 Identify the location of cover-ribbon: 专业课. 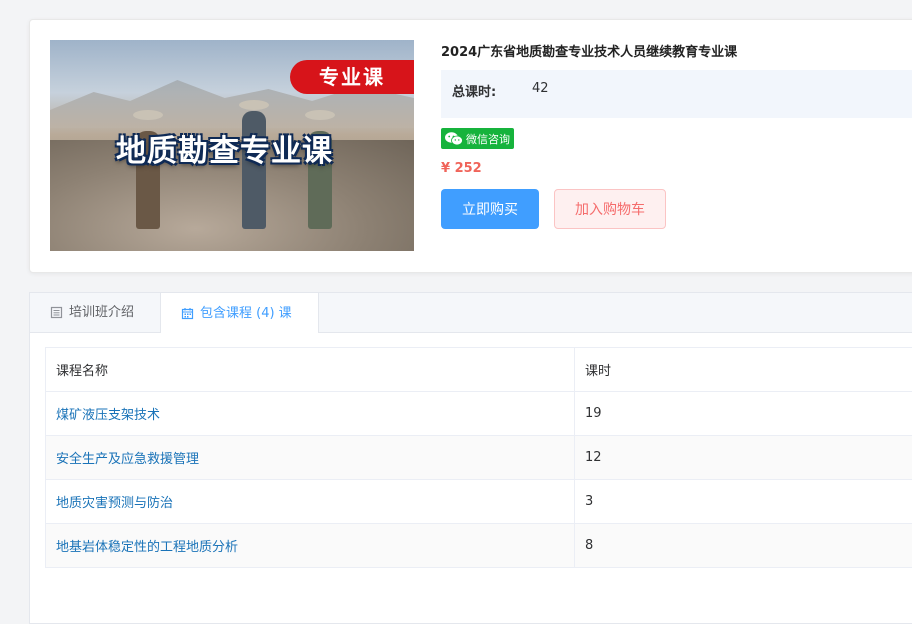
(352, 77).